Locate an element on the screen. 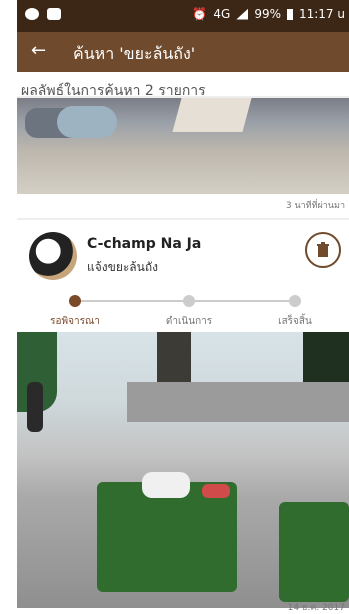 This screenshot has width=349, height=614. report-date: 14 ธ.ค. 2017 is located at coordinates (316, 608).